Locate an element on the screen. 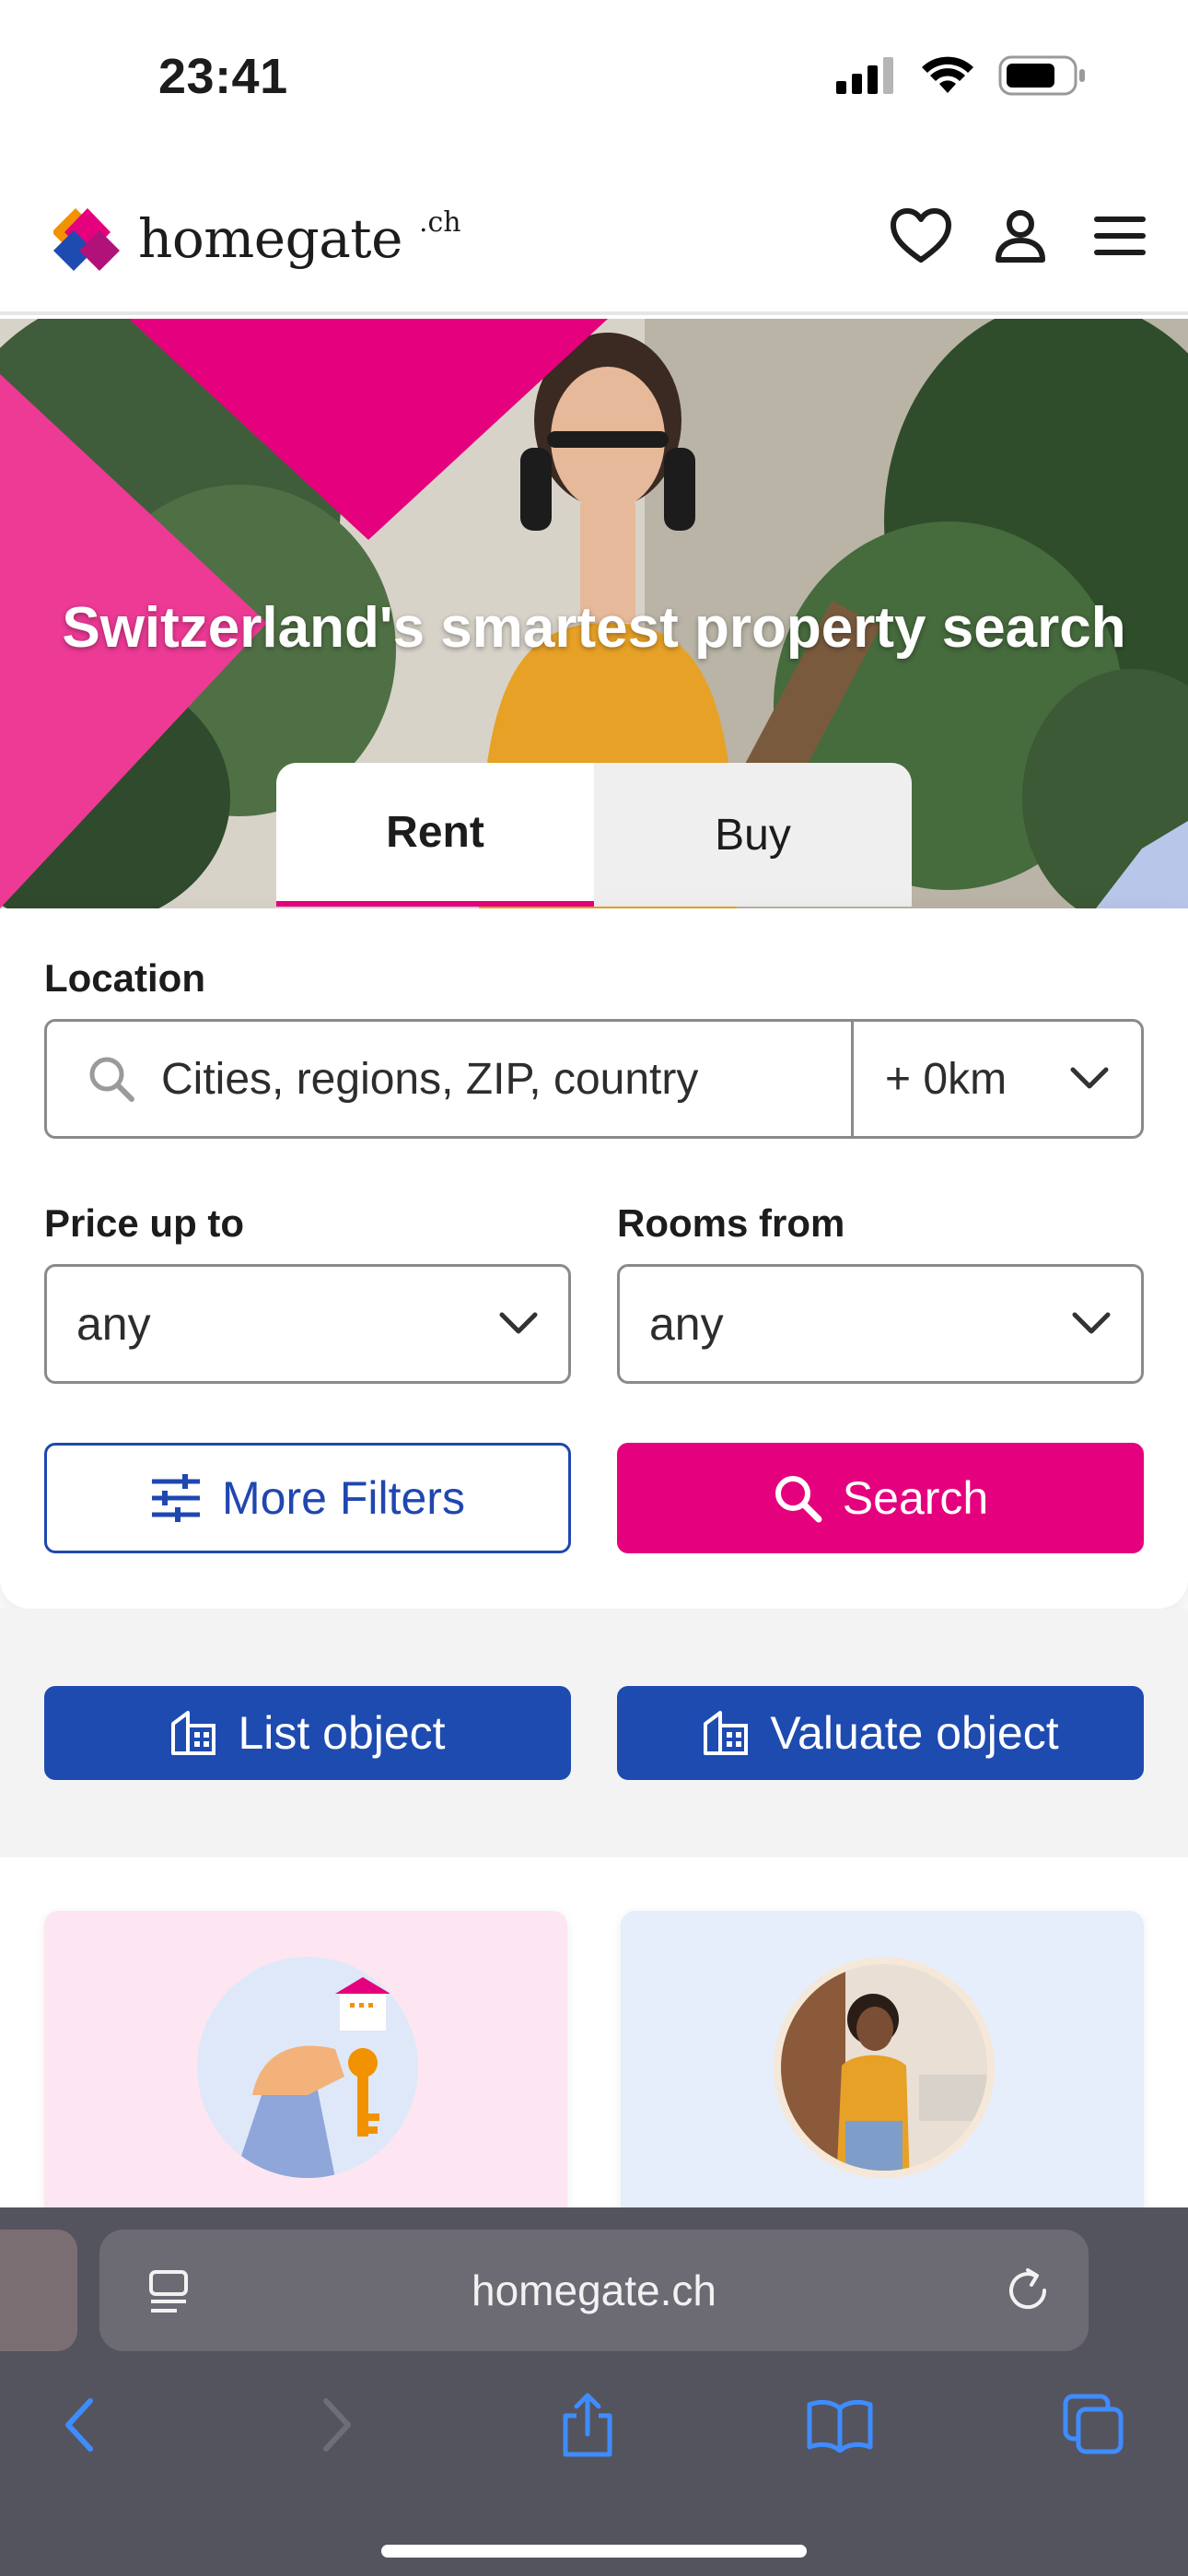 This screenshot has width=1188, height=2576. list-object-button: List object is located at coordinates (307, 1733).